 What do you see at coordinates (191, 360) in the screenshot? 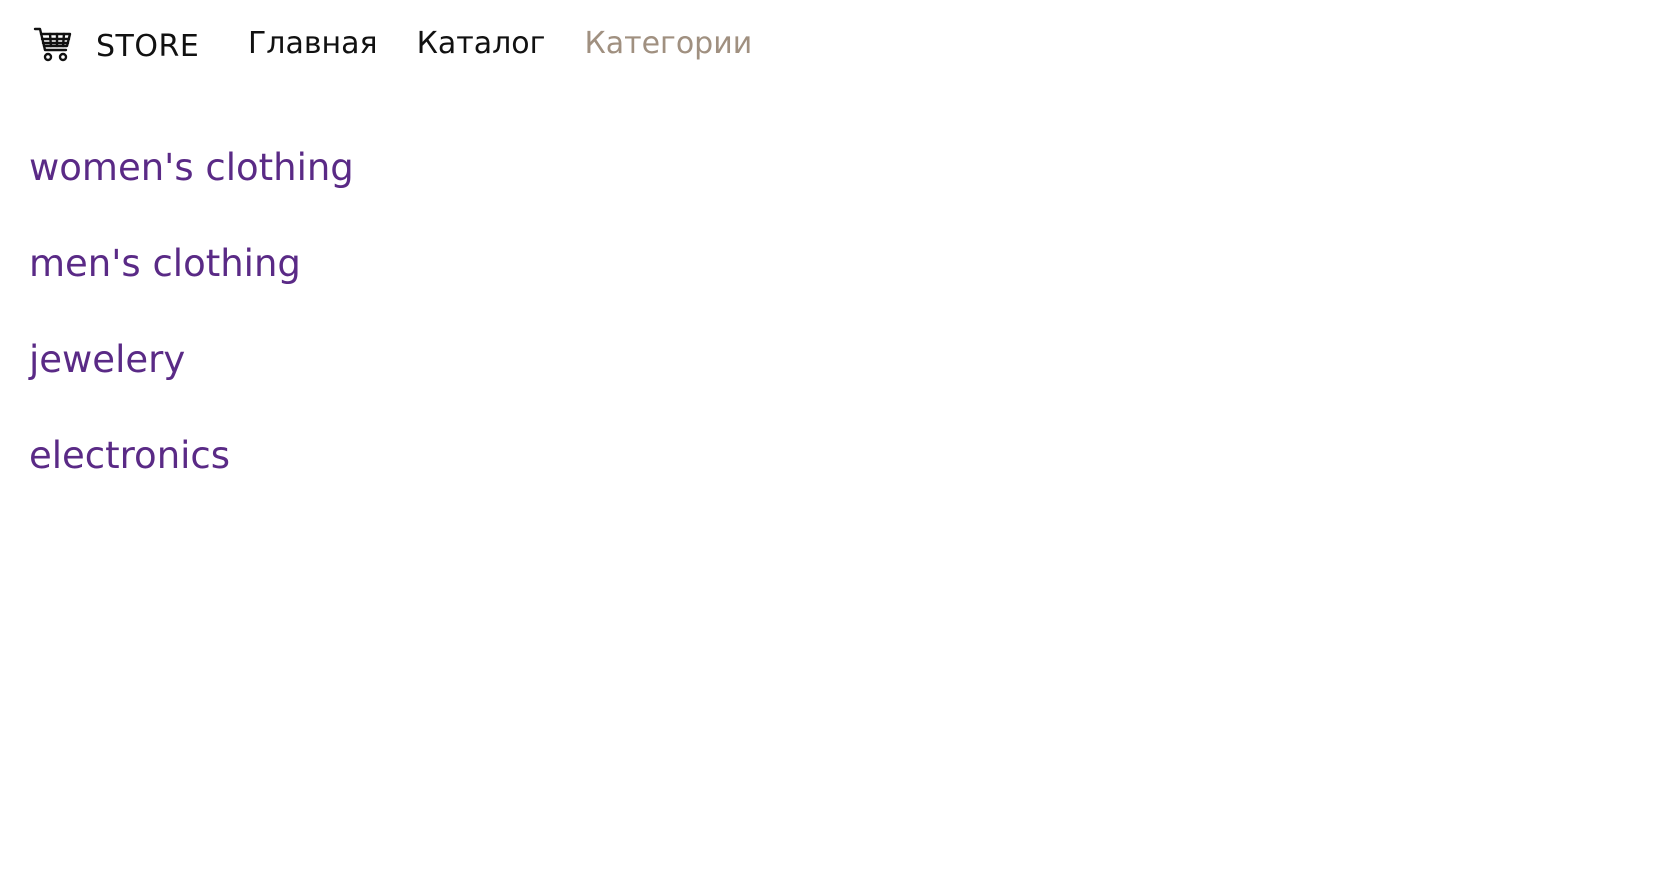
I see `category-link-jewelery: jewelery` at bounding box center [191, 360].